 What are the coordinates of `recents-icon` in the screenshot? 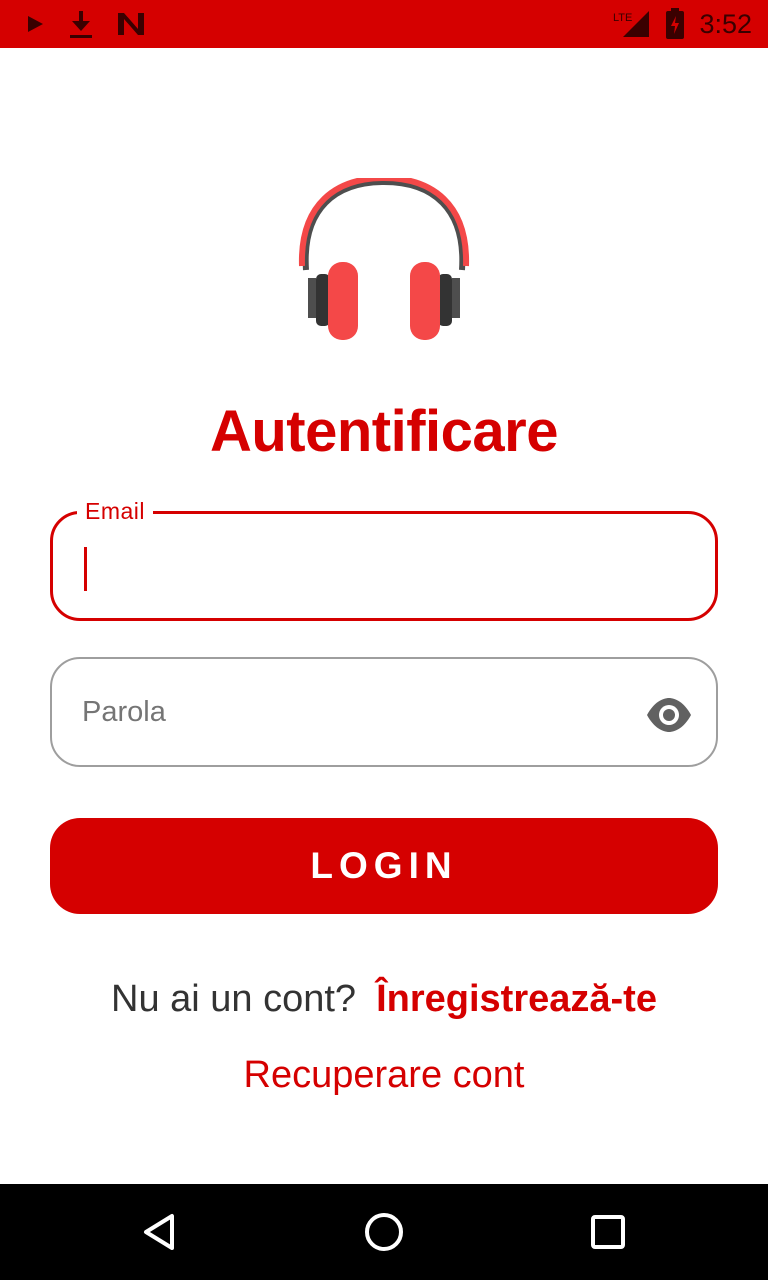 It's located at (608, 1232).